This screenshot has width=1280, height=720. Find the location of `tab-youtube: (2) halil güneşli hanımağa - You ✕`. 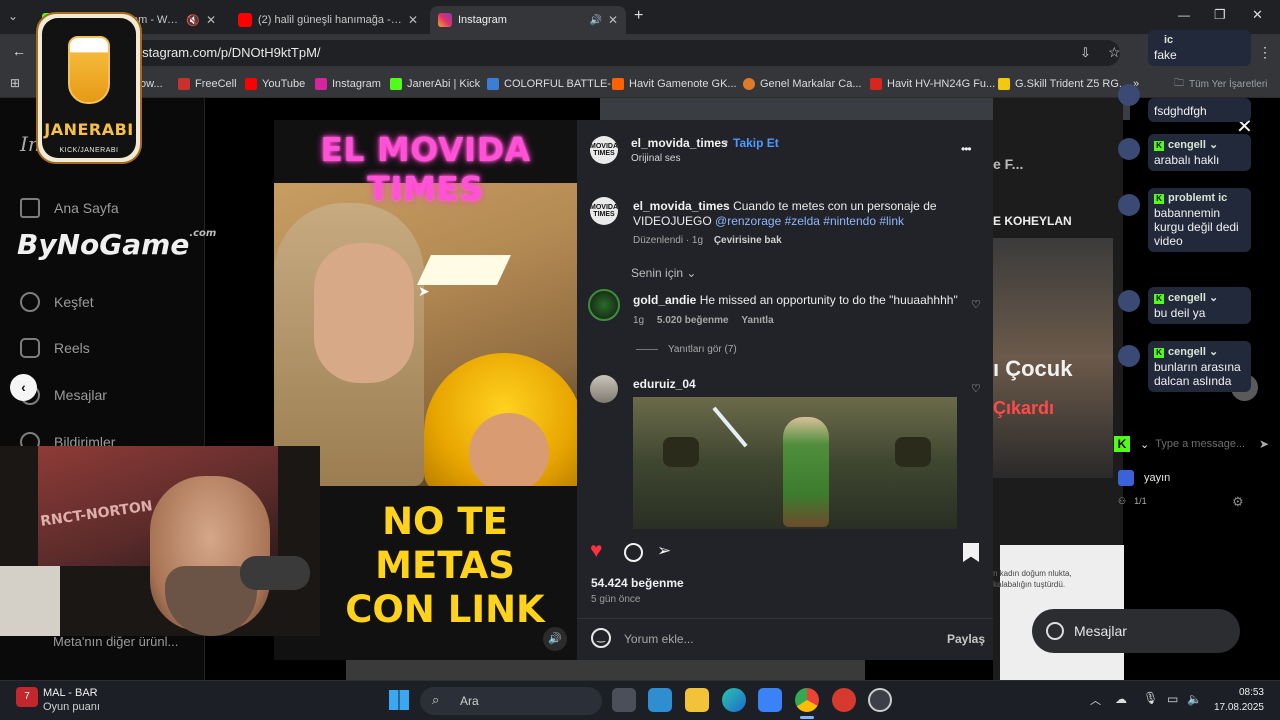

tab-youtube: (2) halil güneşli hanımağa - You ✕ is located at coordinates (328, 20).